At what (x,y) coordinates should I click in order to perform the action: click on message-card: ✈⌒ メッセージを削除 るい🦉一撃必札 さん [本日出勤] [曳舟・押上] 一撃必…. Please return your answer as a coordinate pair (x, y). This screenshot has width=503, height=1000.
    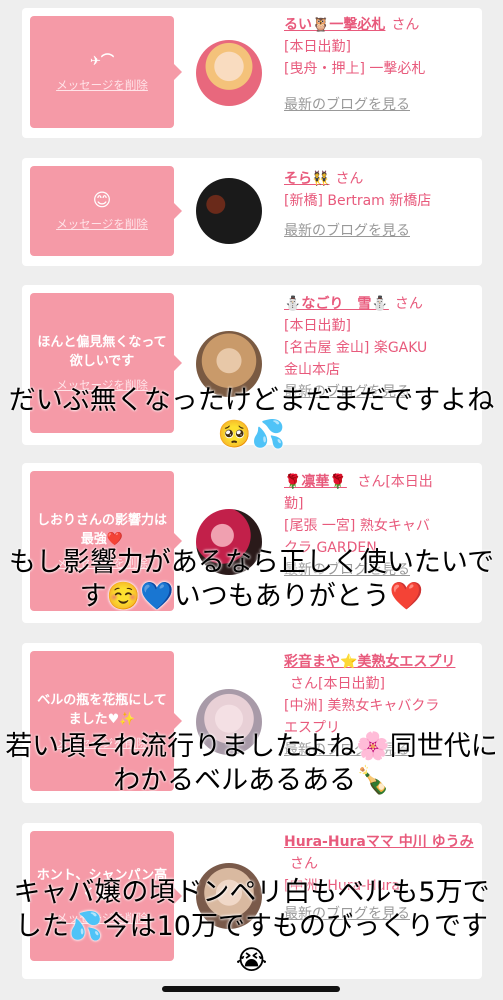
    Looking at the image, I should click on (252, 73).